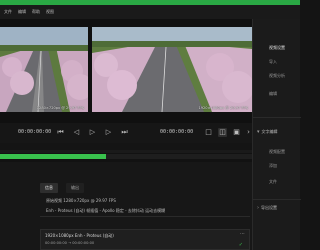 This screenshot has height=250, width=320. I want to click on sidebar-item-import: 导入, so click(273, 62).